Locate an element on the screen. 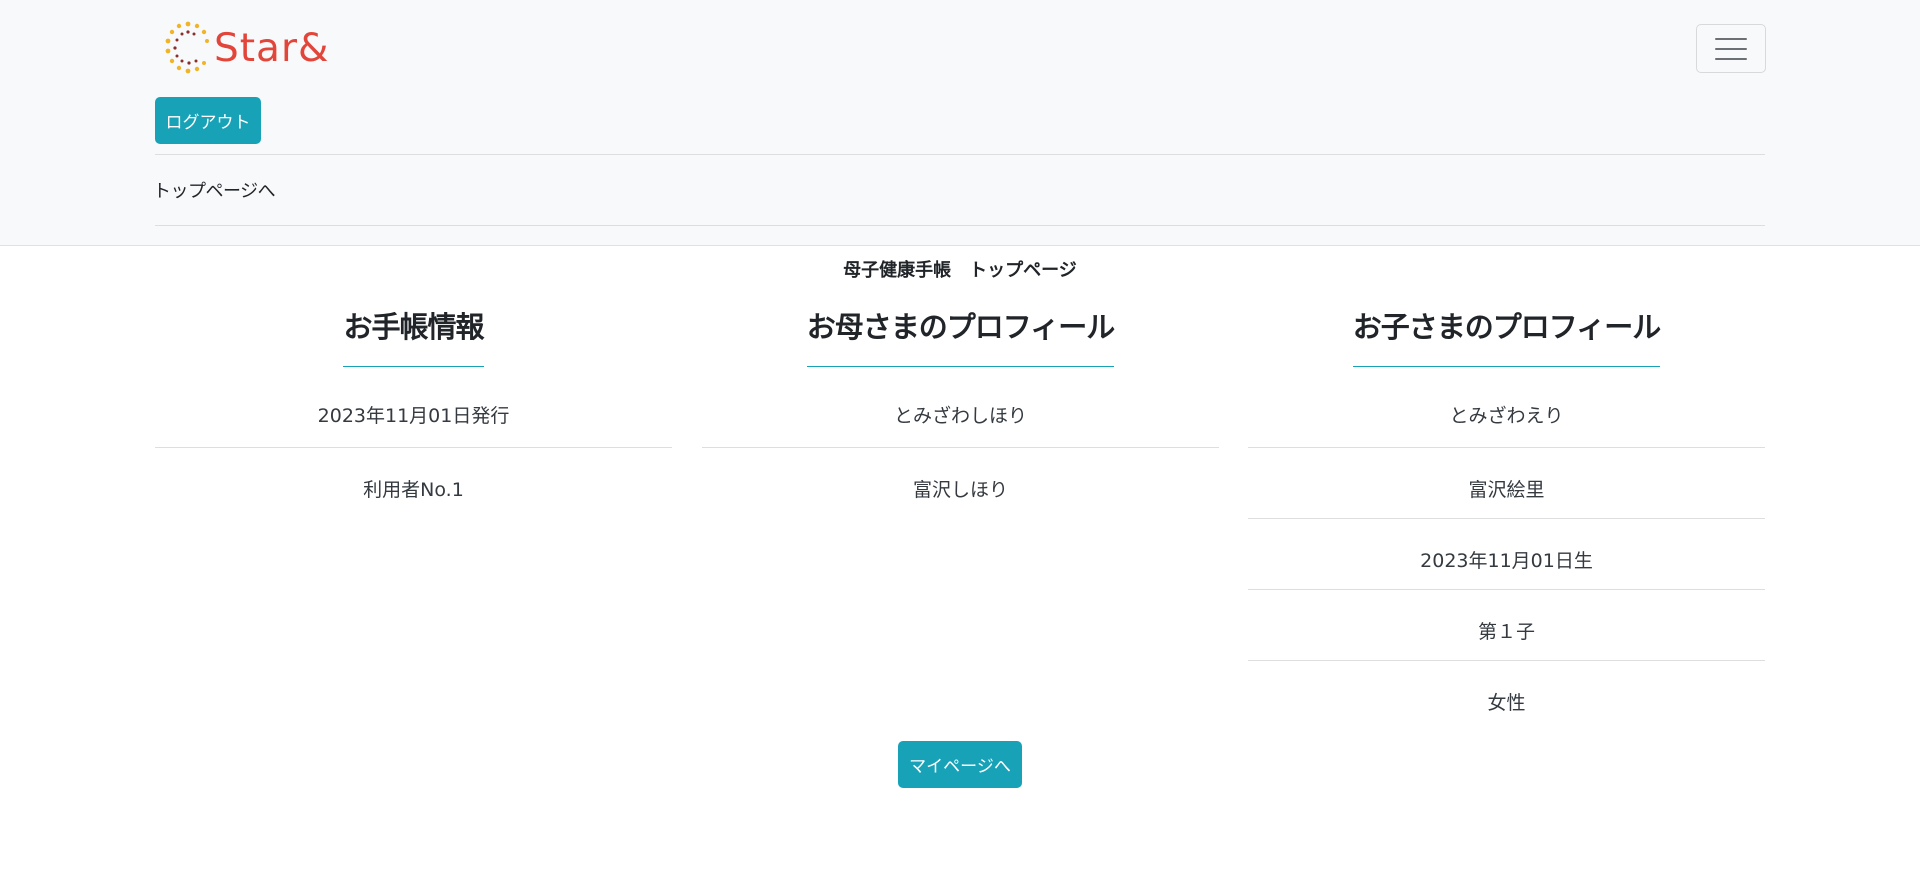 The height and width of the screenshot is (878, 1920). mother-profile-section: お母さまのプロフィール とみざわしほり 富沢しほり is located at coordinates (960, 409).